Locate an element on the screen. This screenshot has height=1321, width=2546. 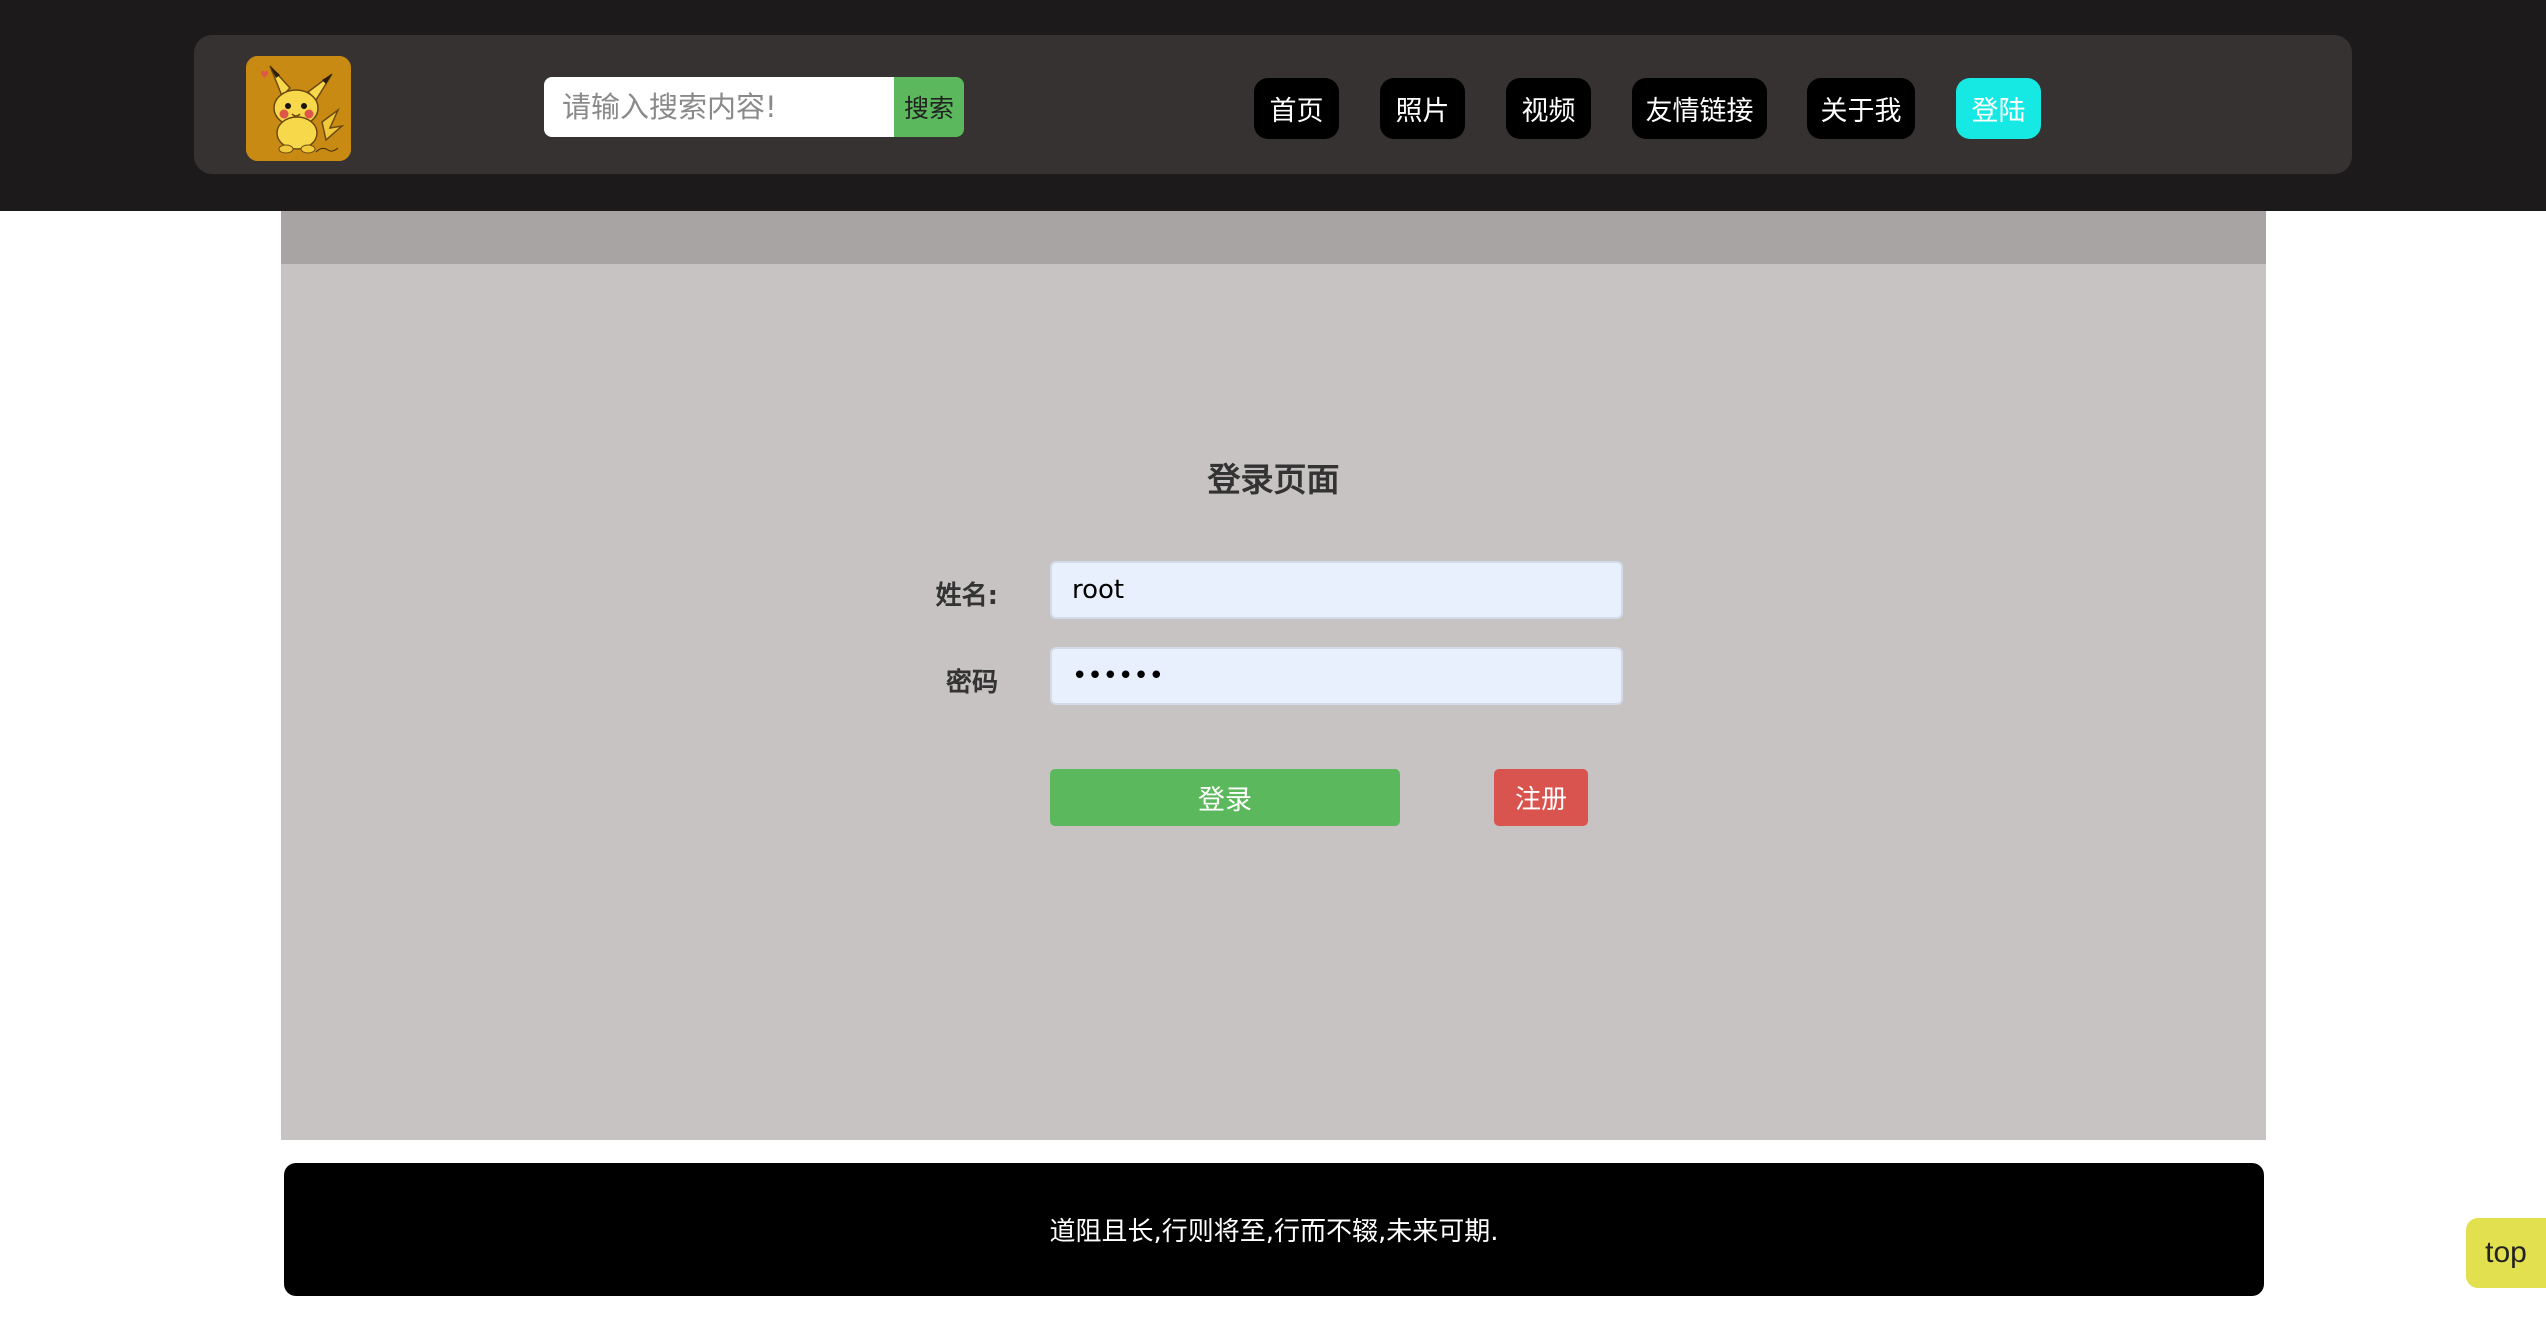
password-label: 密码 is located at coordinates (971, 683).